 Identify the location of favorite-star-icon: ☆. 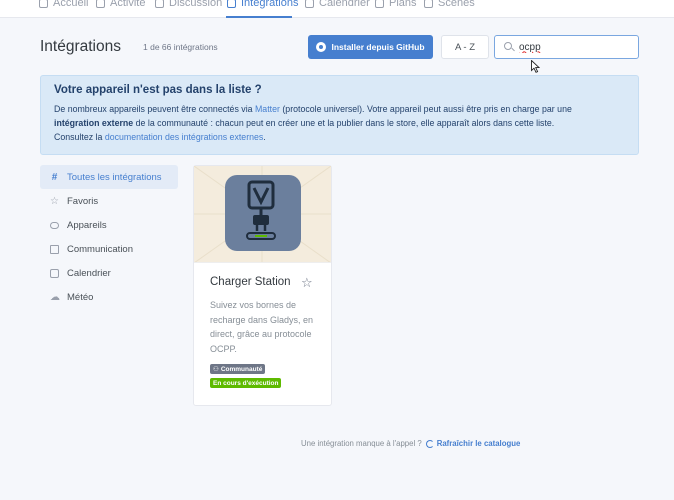
(307, 283).